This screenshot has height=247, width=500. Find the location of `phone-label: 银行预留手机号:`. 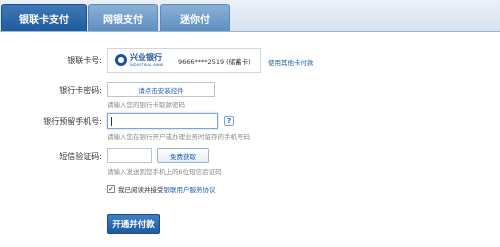

phone-label: 银行预留手机号: is located at coordinates (72, 121).